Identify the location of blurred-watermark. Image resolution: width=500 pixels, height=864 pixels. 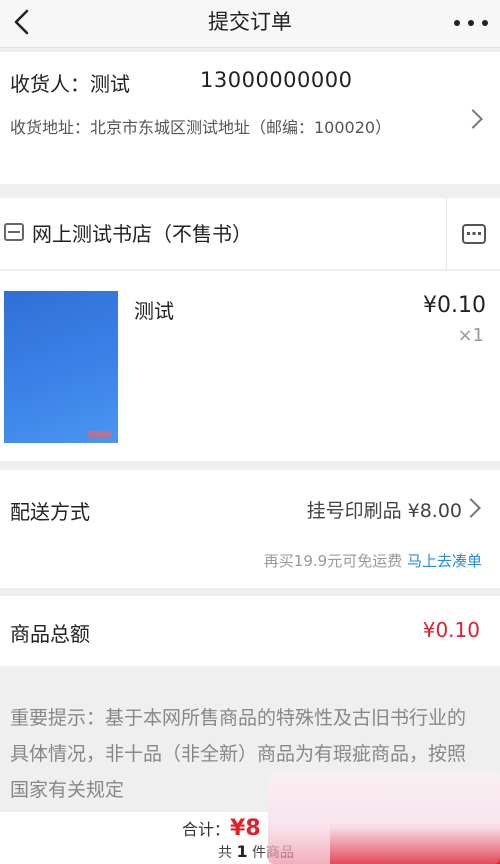
(384, 818).